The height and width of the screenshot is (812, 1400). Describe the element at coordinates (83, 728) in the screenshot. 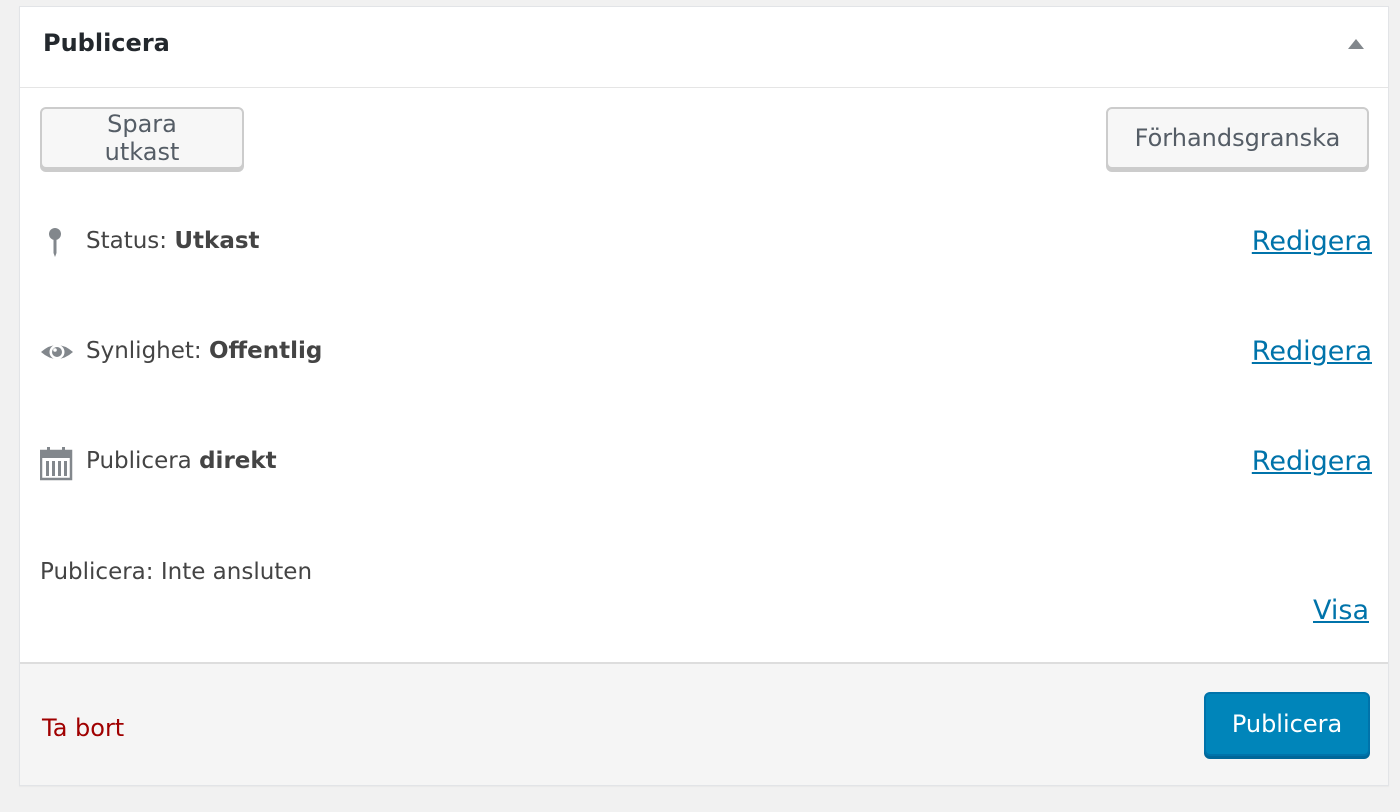

I see `delete-link: Ta bort` at that location.